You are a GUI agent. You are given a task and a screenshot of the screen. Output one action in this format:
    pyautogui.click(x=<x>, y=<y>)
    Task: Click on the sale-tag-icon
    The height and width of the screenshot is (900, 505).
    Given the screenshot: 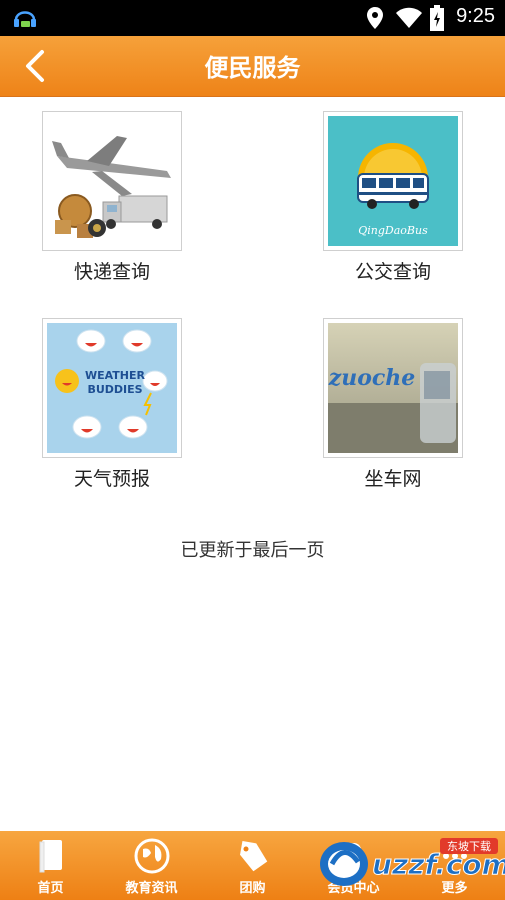 What is the action you would take?
    pyautogui.click(x=254, y=856)
    